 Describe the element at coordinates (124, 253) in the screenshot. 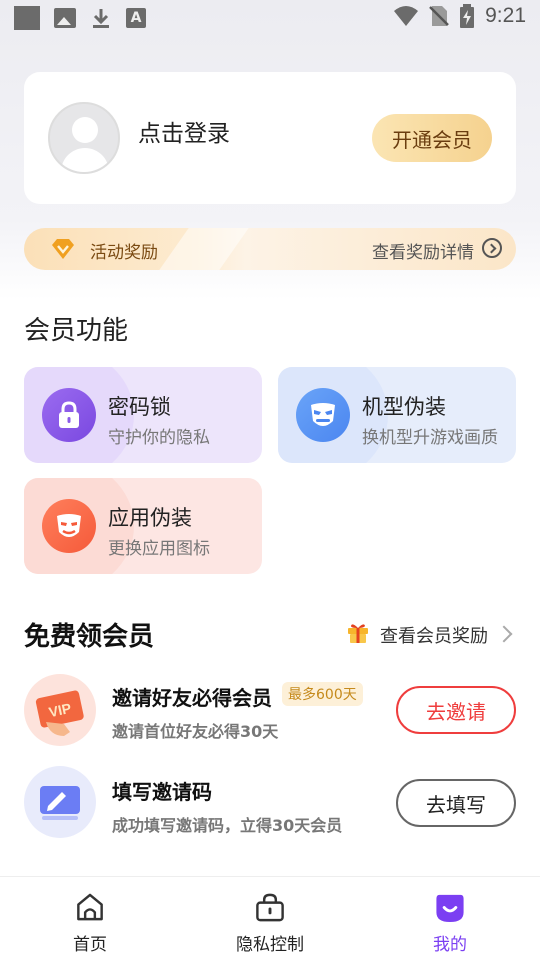

I see `activity-label: 活动奖励` at that location.